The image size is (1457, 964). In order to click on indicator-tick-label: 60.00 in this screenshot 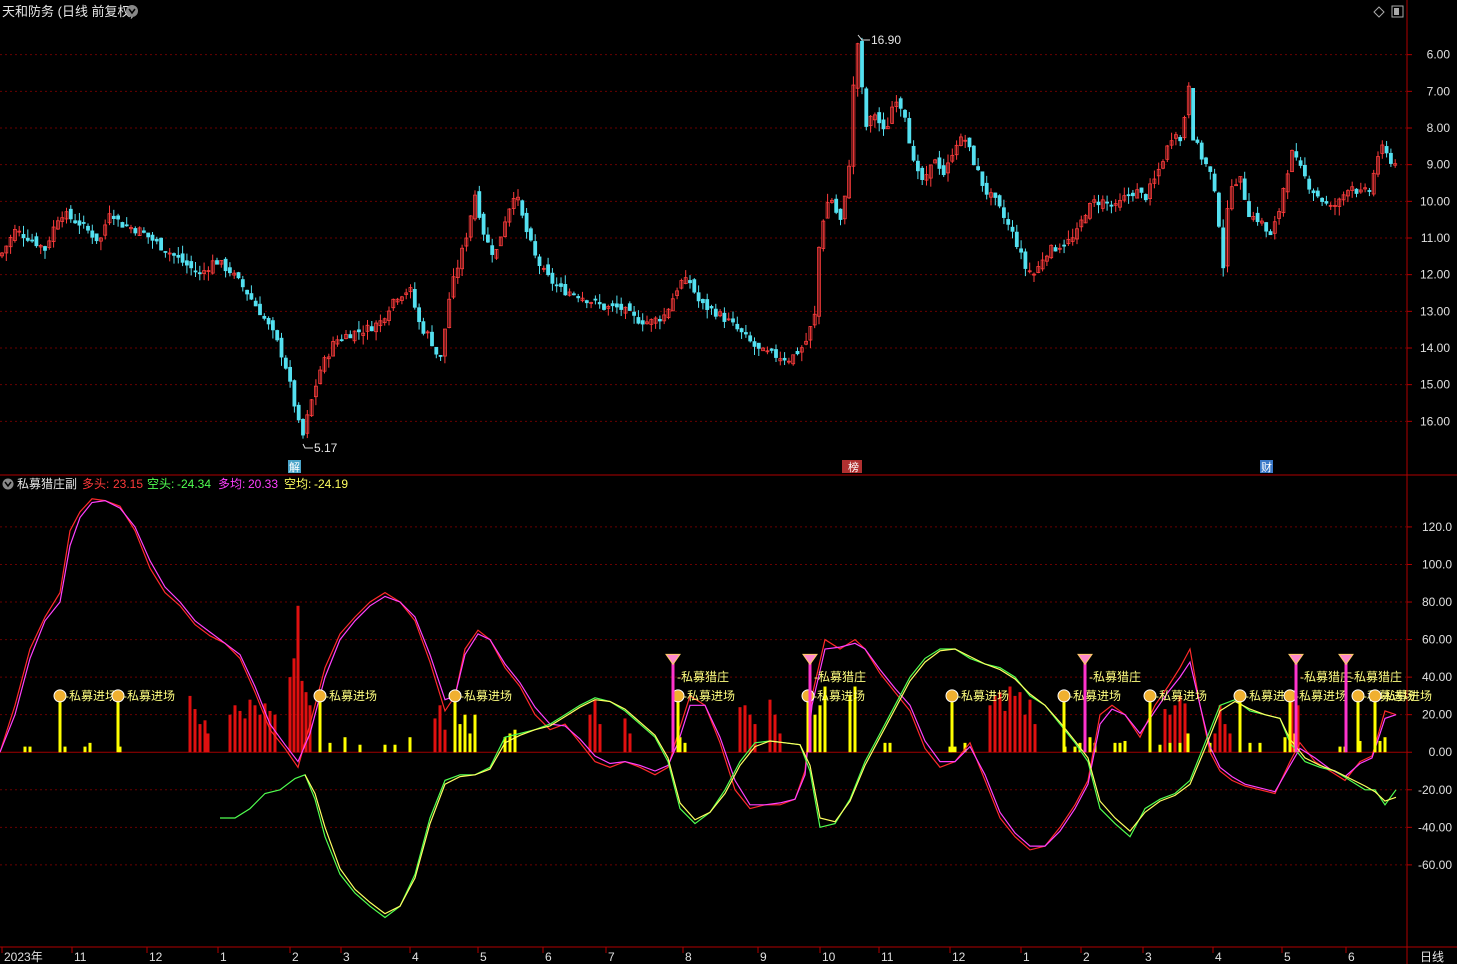, I will do `click(1437, 640)`.